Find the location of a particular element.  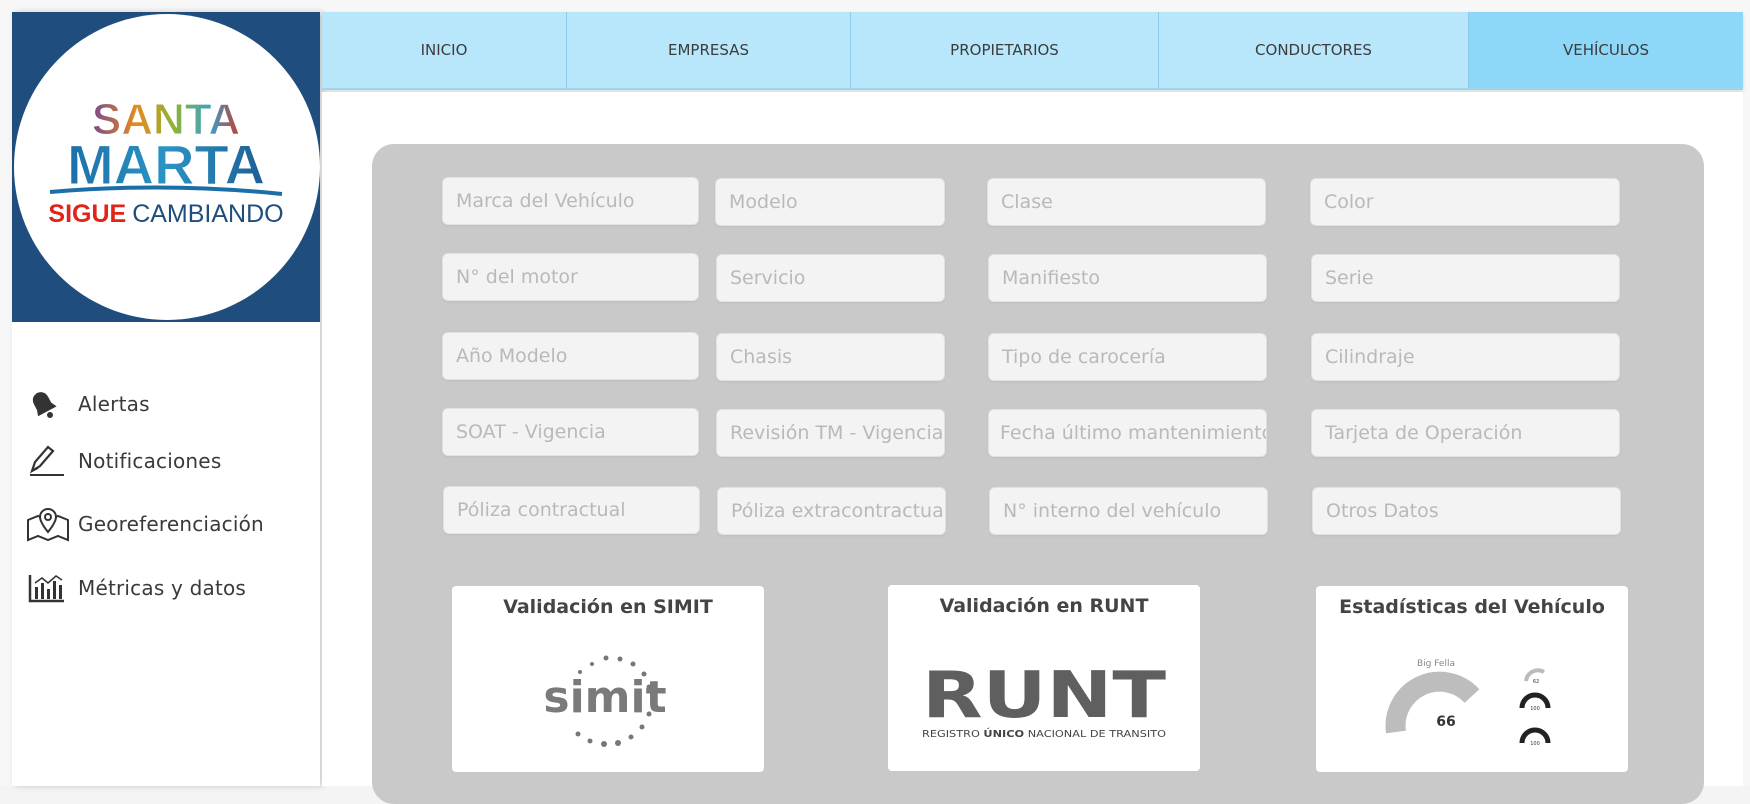

field-ano-modelo: Año Modelo is located at coordinates (570, 356).